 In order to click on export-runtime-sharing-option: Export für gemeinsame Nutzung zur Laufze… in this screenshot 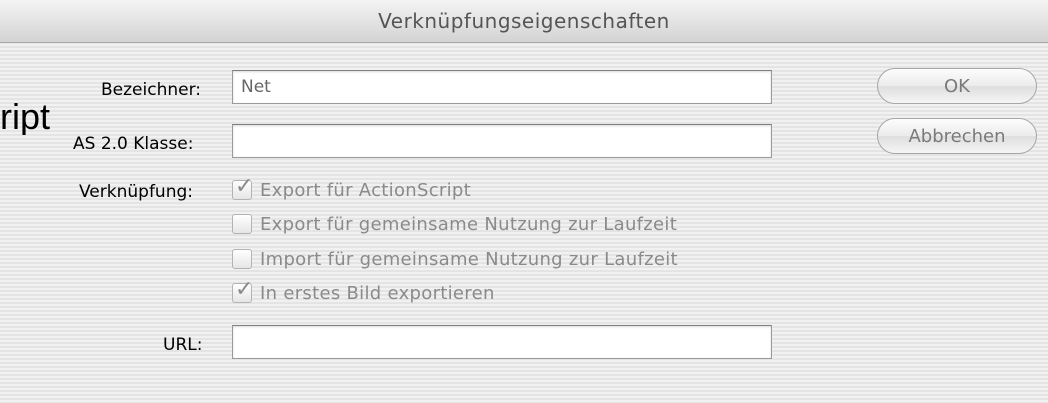, I will do `click(454, 224)`.